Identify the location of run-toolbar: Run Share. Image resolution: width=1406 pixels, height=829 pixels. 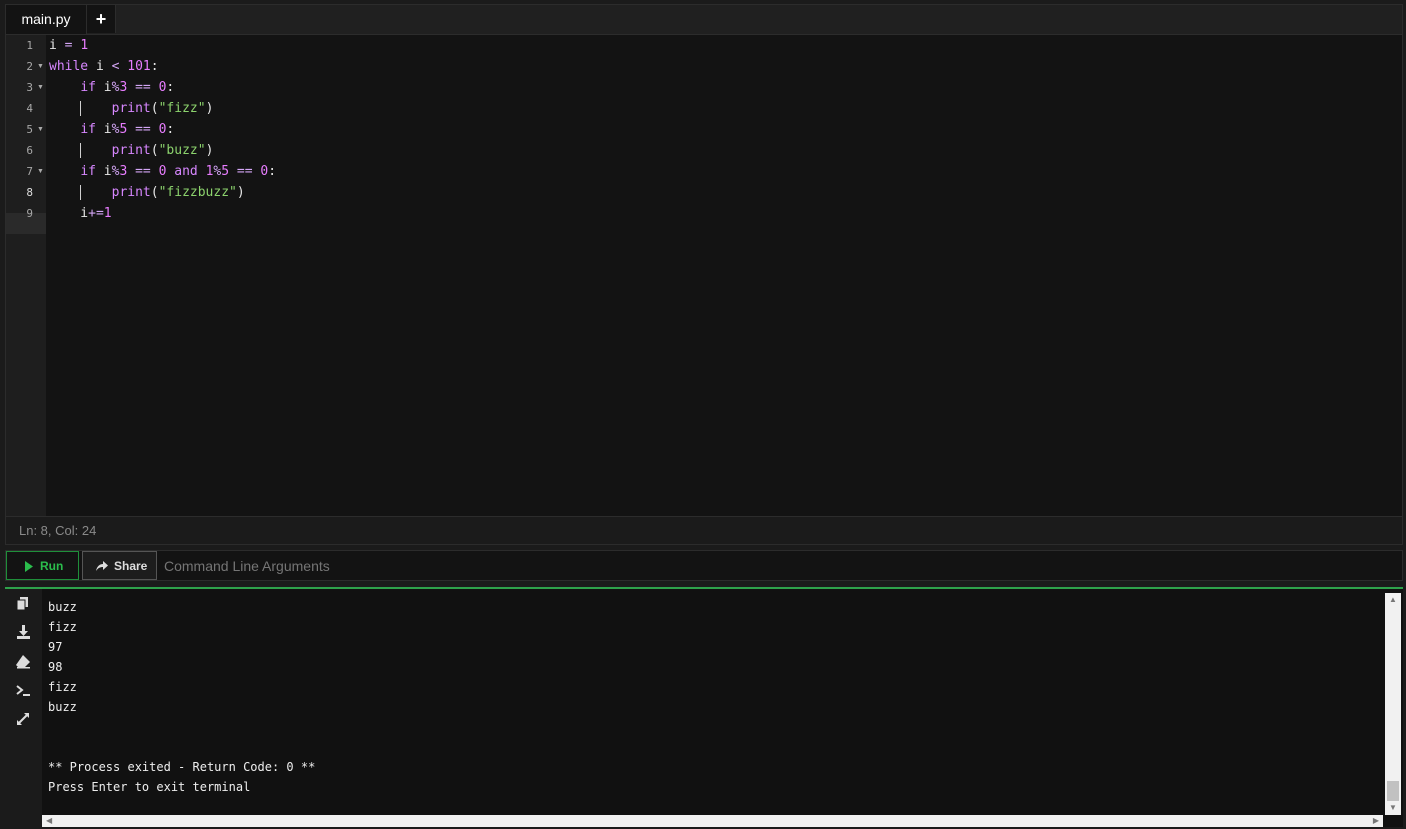
(704, 566).